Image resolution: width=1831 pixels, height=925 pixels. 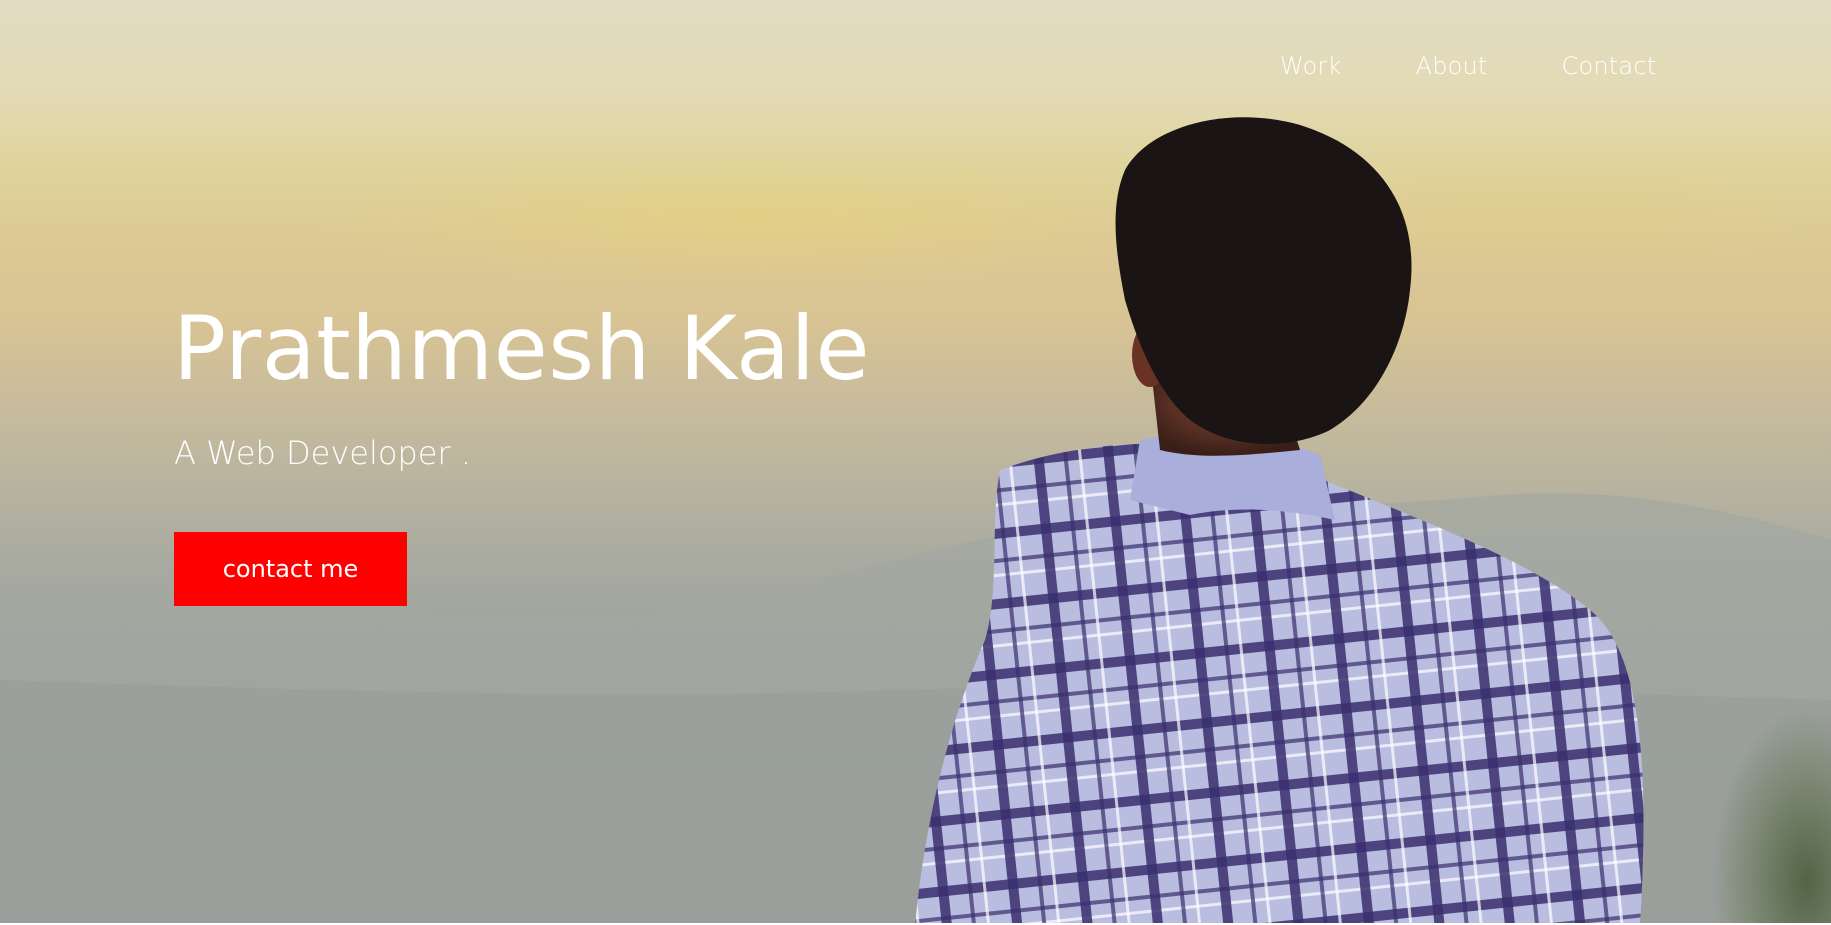 What do you see at coordinates (1771, 815) in the screenshot?
I see `foliage` at bounding box center [1771, 815].